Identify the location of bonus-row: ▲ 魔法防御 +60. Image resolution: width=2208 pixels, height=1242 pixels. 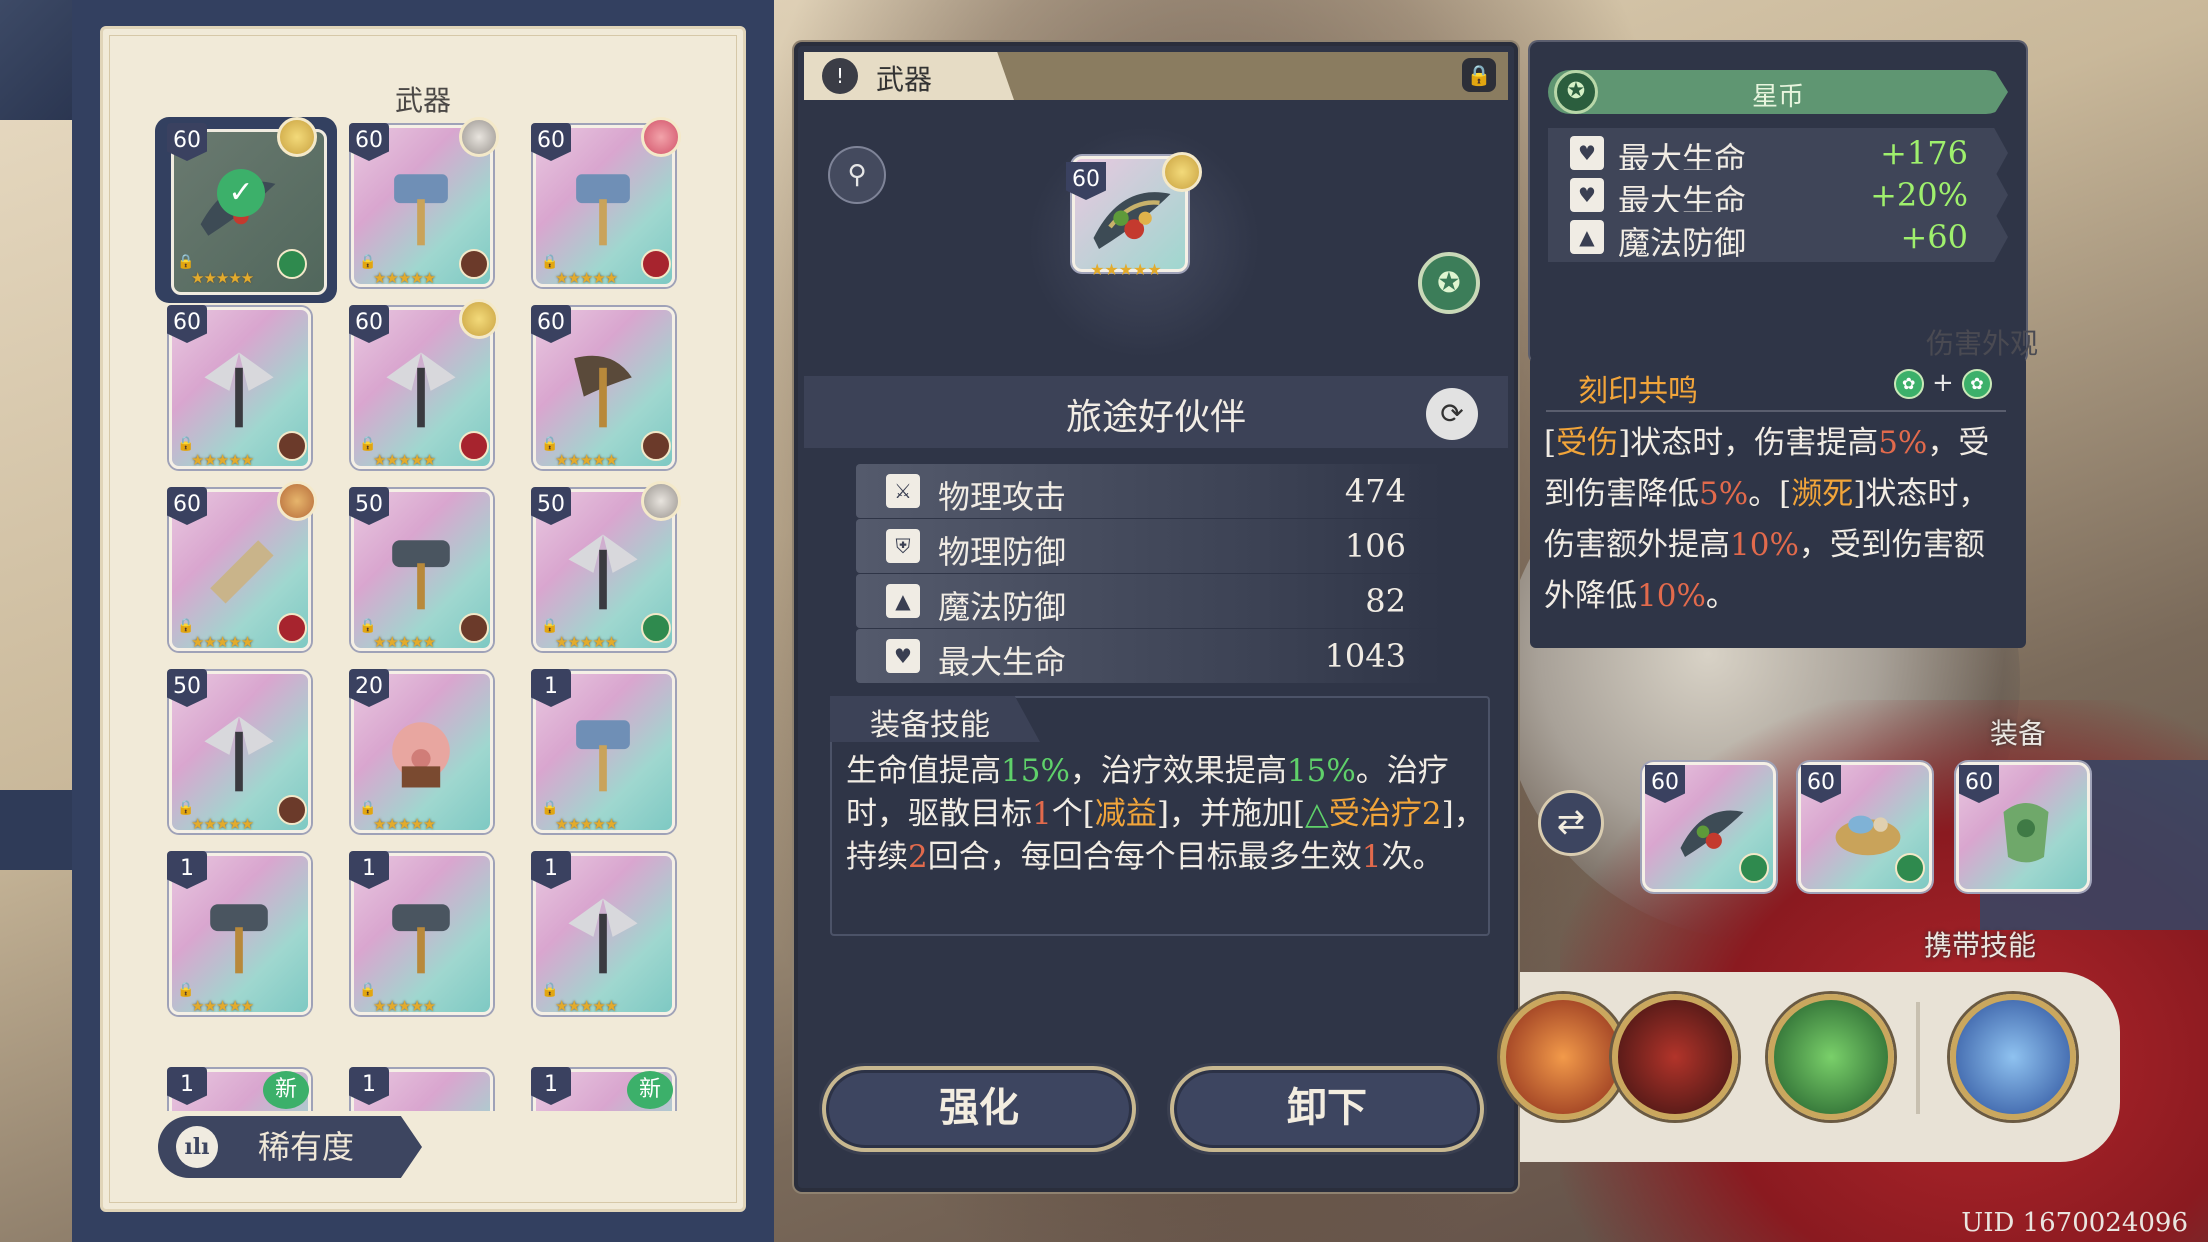
(1778, 237).